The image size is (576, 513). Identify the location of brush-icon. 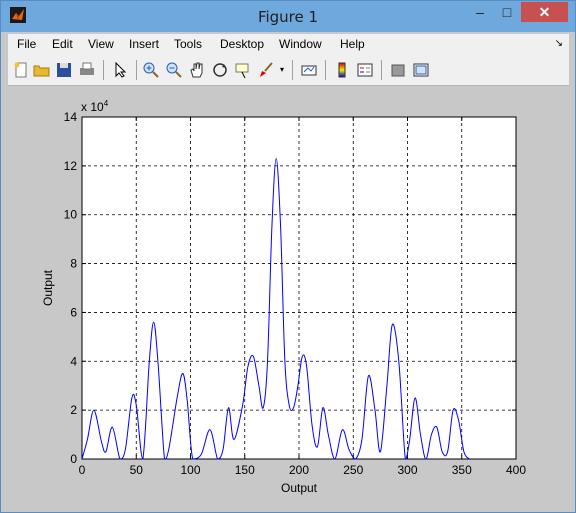
(266, 70).